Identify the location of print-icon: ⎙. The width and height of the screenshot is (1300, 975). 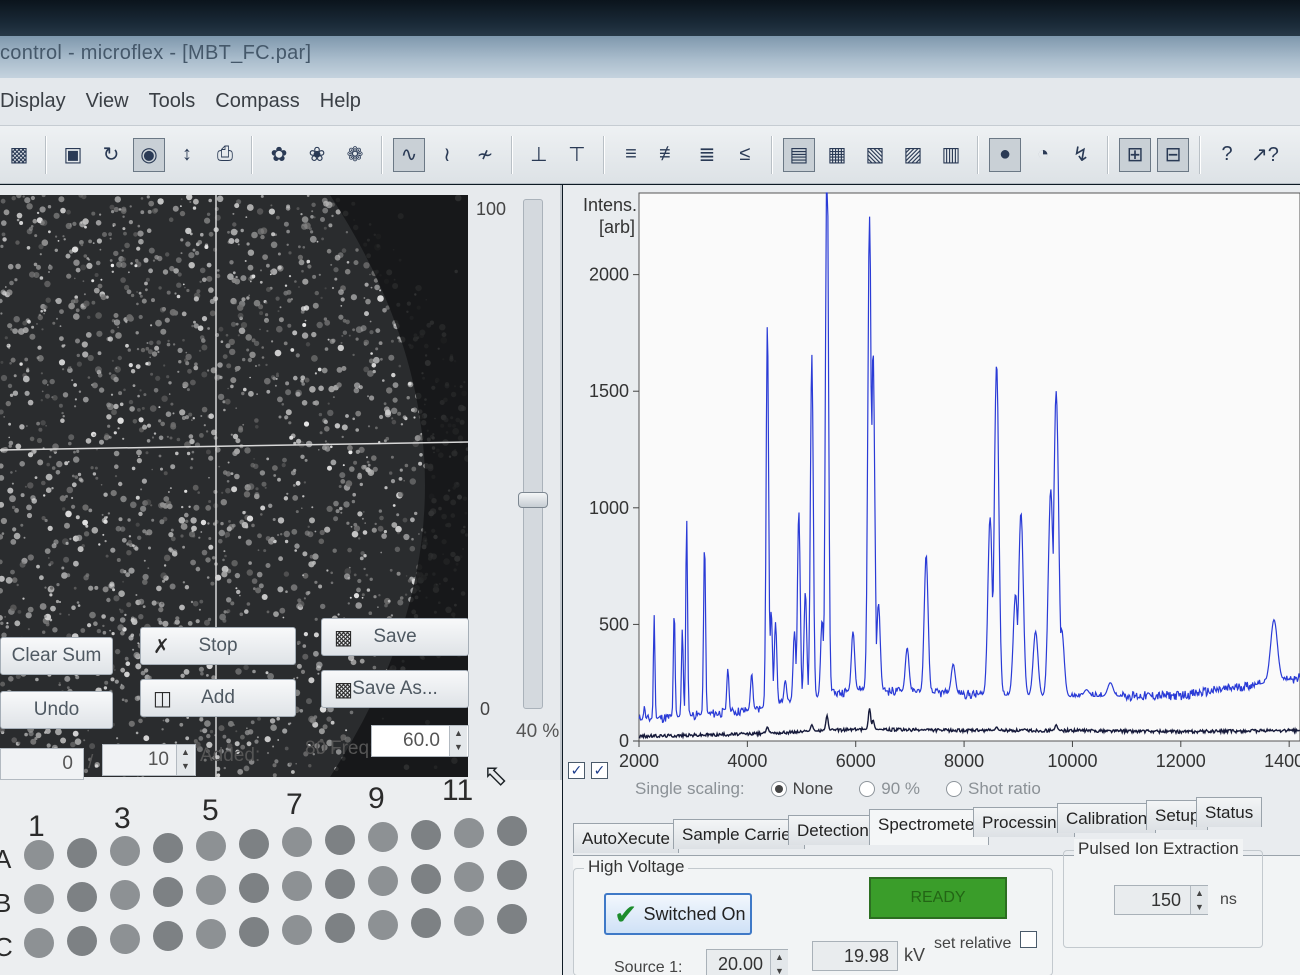
(225, 155).